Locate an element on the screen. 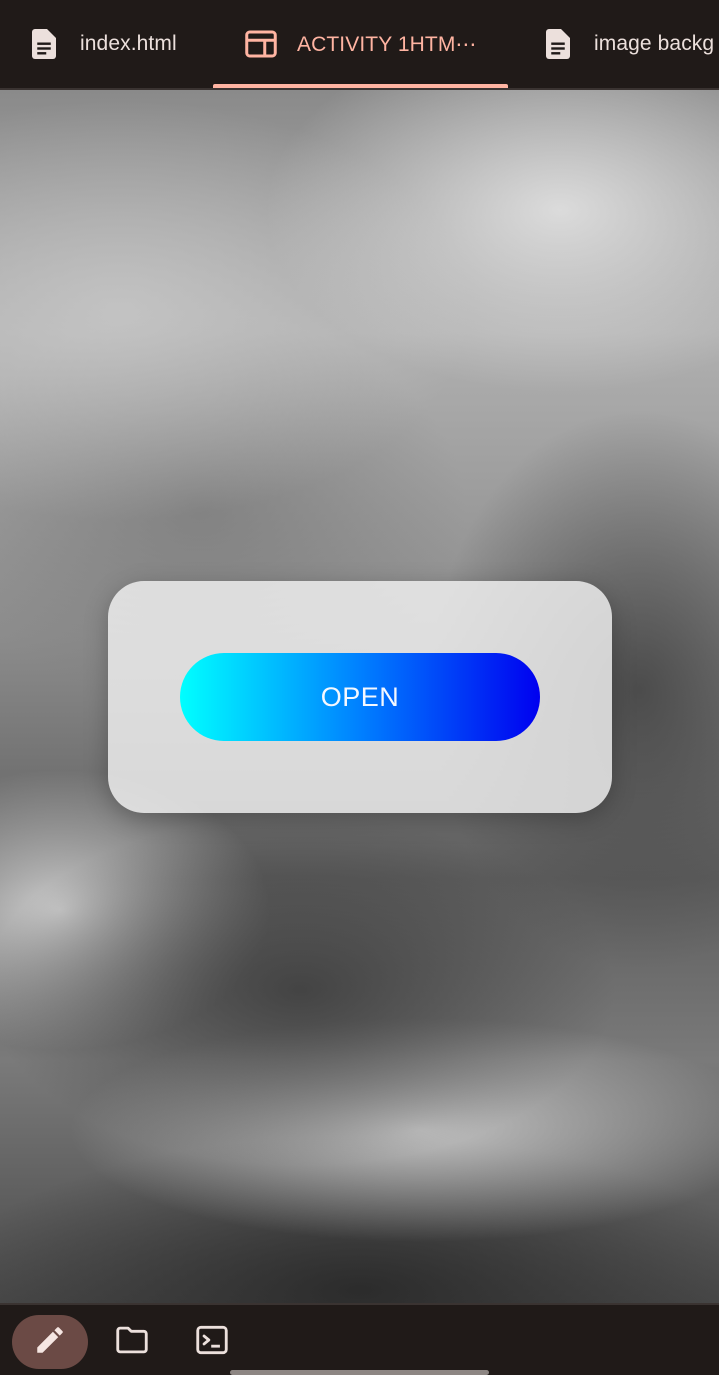  editor-tab-bar: index.html ACTIVITY 1HTM⋯ image backg is located at coordinates (359, 45).